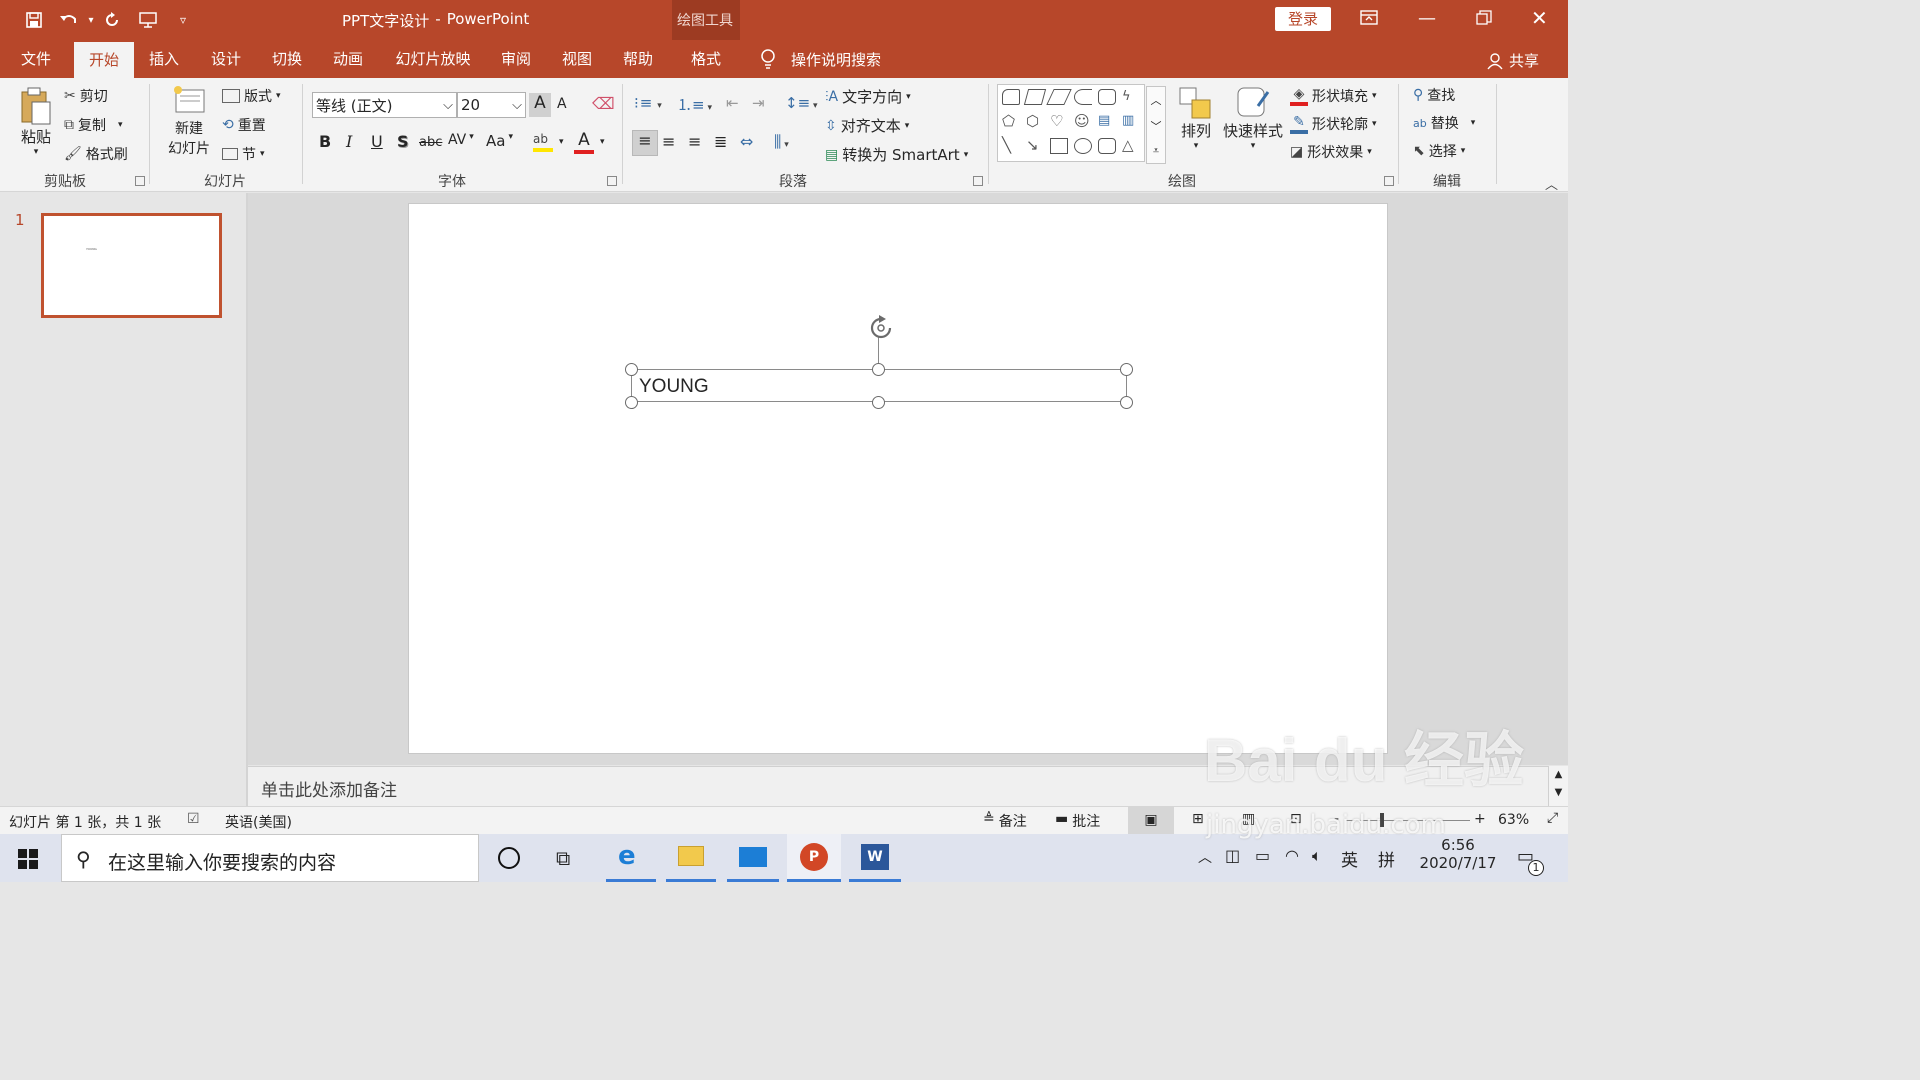 The width and height of the screenshot is (1920, 1080). Describe the element at coordinates (1331, 152) in the screenshot. I see `shape-effects-button: ◪ 形状效果 ▾` at that location.